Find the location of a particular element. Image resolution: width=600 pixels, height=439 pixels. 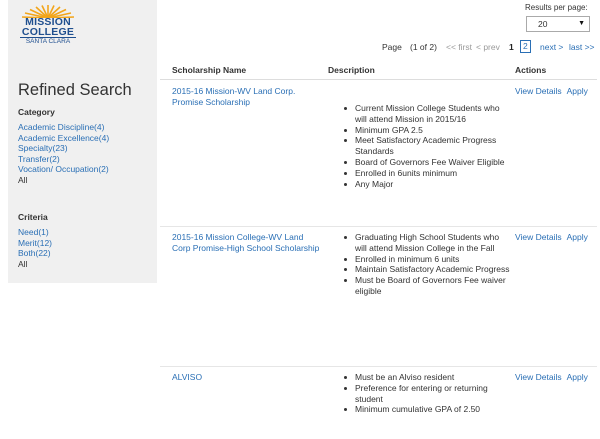

results-per-page-select: 20 ▼ is located at coordinates (558, 24).